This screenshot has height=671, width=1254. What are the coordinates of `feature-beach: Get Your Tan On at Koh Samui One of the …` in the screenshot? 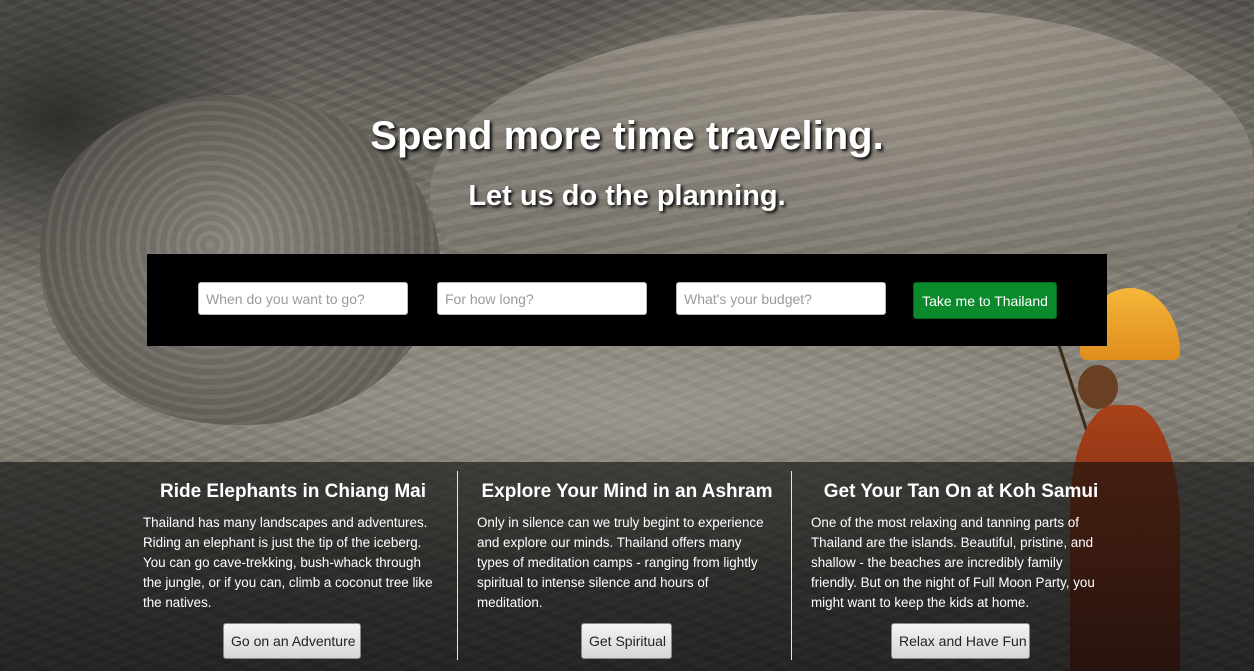 It's located at (961, 566).